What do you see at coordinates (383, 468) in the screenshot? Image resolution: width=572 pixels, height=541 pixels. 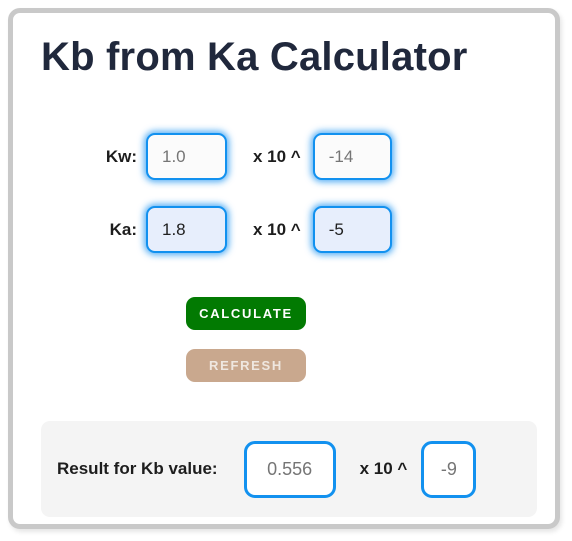 I see `result-multiplier-label: x 10 ^` at bounding box center [383, 468].